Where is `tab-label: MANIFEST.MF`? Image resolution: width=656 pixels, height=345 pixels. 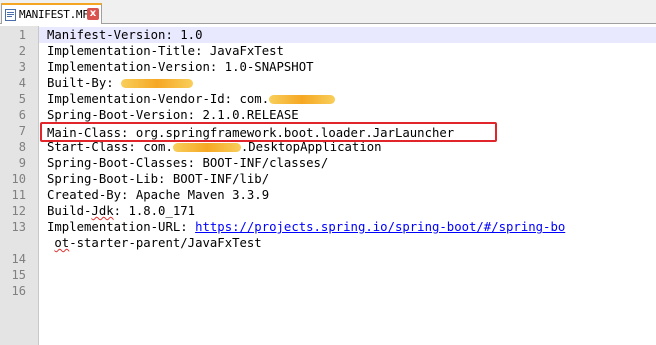 tab-label: MANIFEST.MF is located at coordinates (54, 14).